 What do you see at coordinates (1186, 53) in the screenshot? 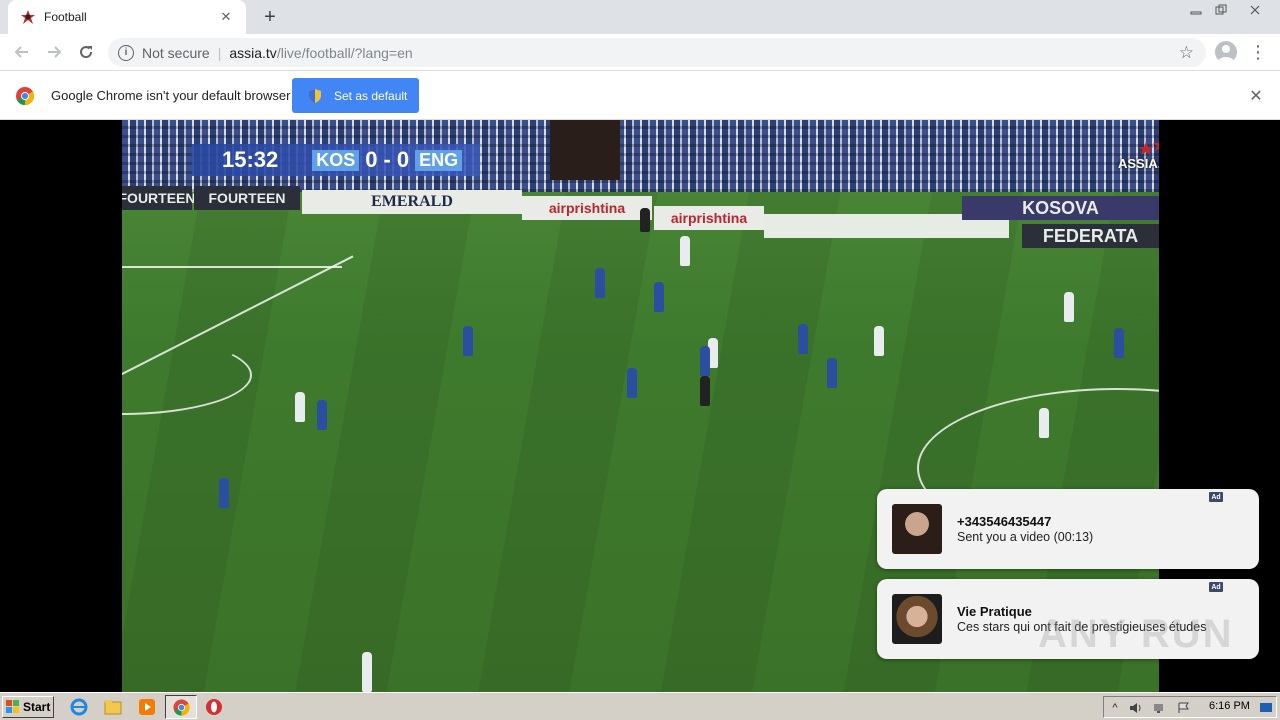
I see `bookmark-star-icon: ☆` at bounding box center [1186, 53].